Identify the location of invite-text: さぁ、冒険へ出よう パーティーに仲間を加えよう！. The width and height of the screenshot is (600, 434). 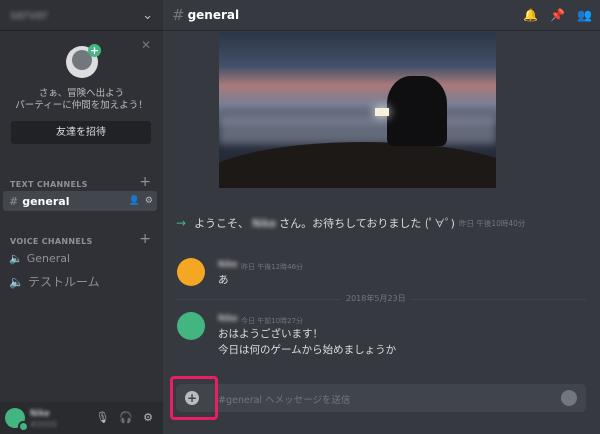
(81, 100).